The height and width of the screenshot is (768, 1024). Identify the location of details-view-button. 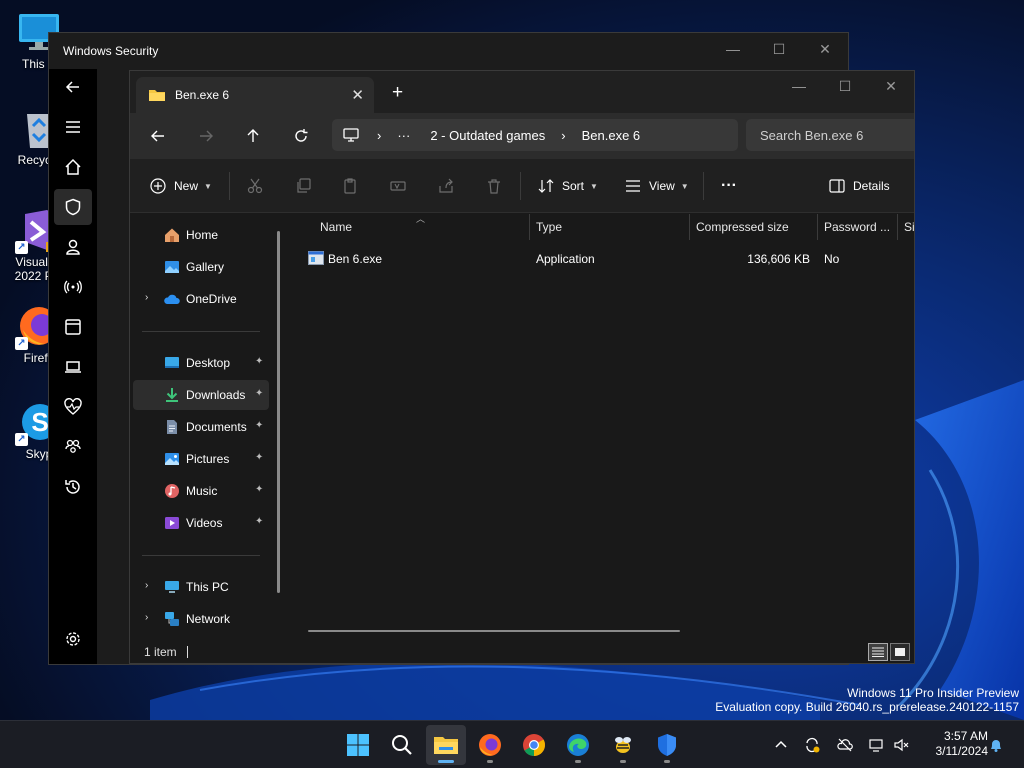
(878, 652).